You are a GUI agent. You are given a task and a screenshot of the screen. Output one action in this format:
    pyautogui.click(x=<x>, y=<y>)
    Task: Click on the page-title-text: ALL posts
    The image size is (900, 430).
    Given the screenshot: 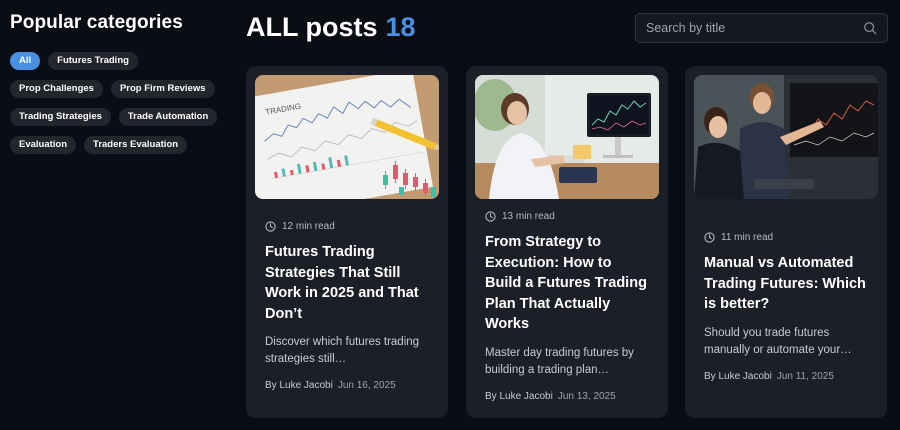 What is the action you would take?
    pyautogui.click(x=312, y=27)
    